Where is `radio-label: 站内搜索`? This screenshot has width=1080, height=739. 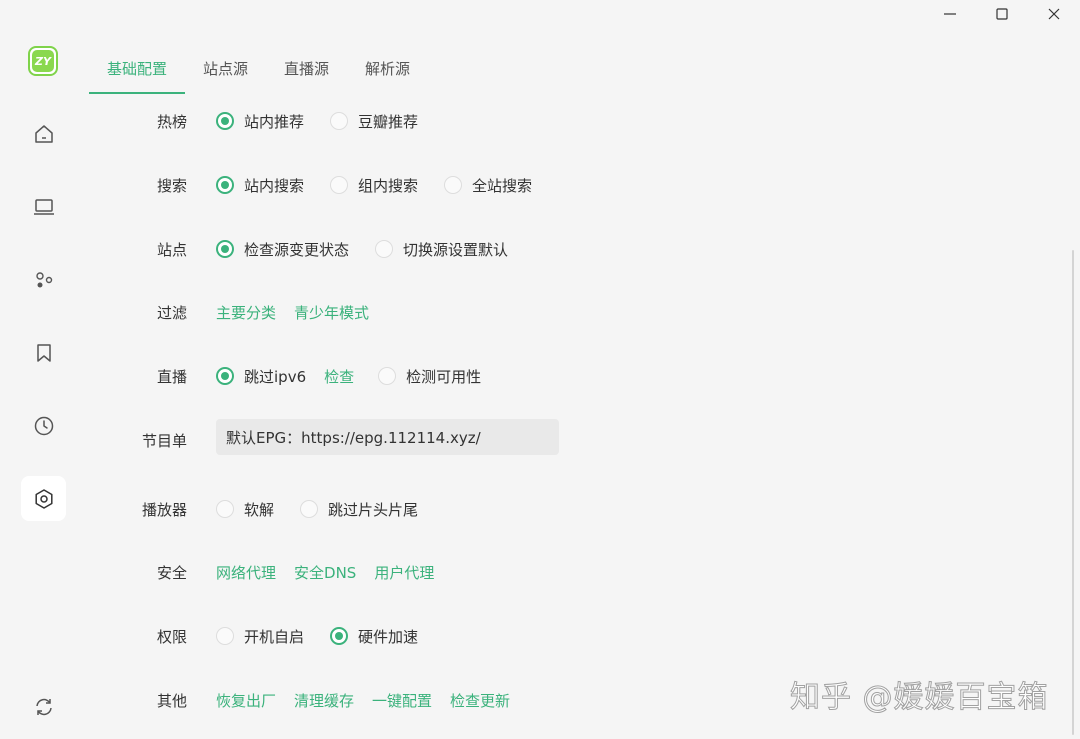 radio-label: 站内搜索 is located at coordinates (274, 185).